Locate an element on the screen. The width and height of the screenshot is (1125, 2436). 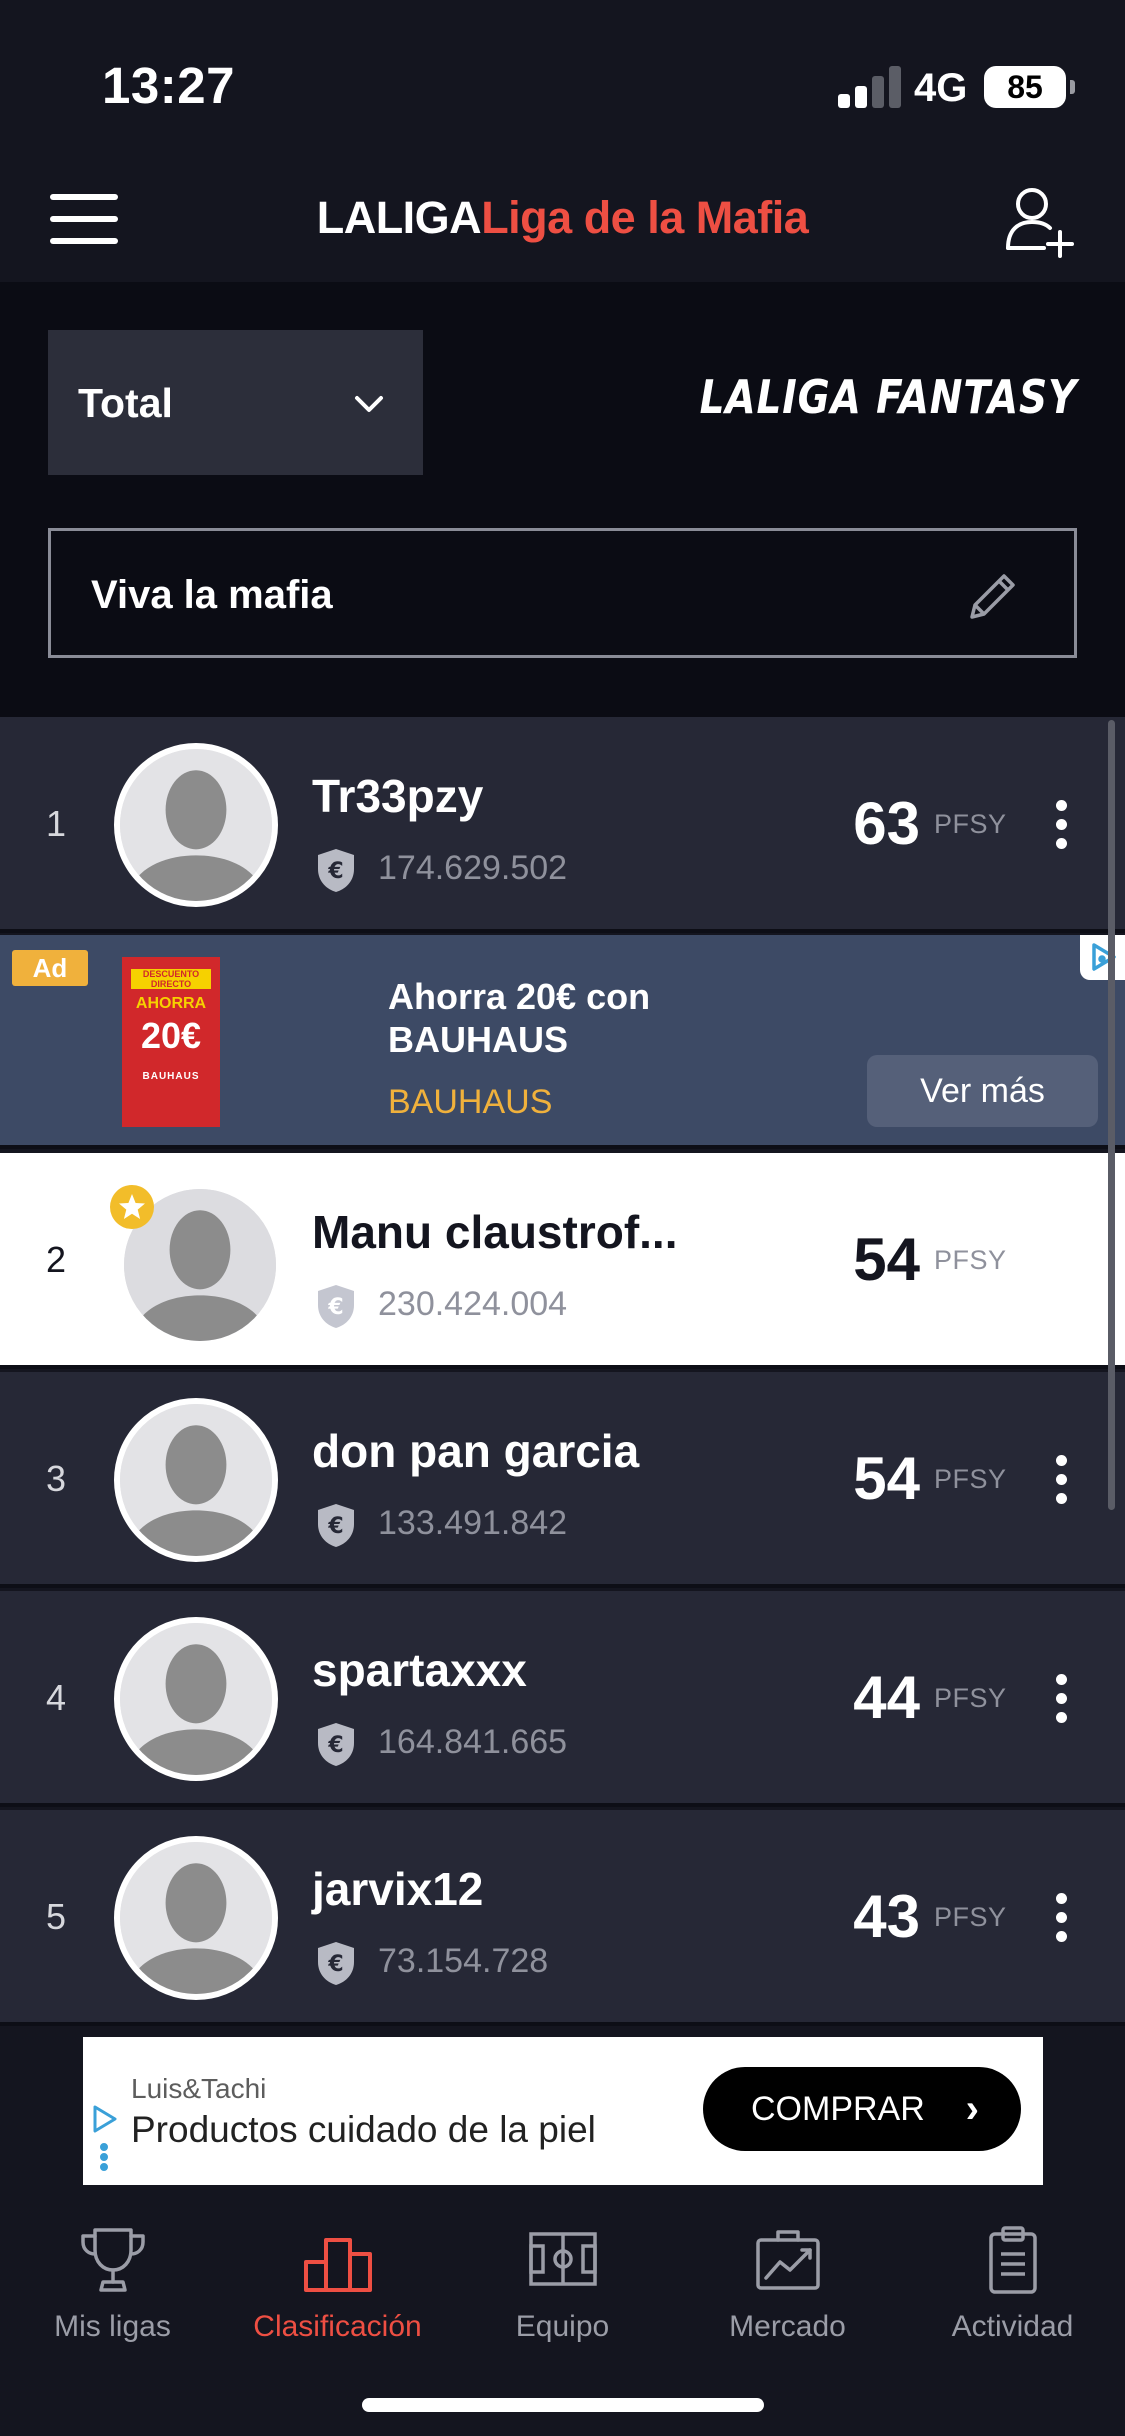
period-select: Total is located at coordinates (235, 402).